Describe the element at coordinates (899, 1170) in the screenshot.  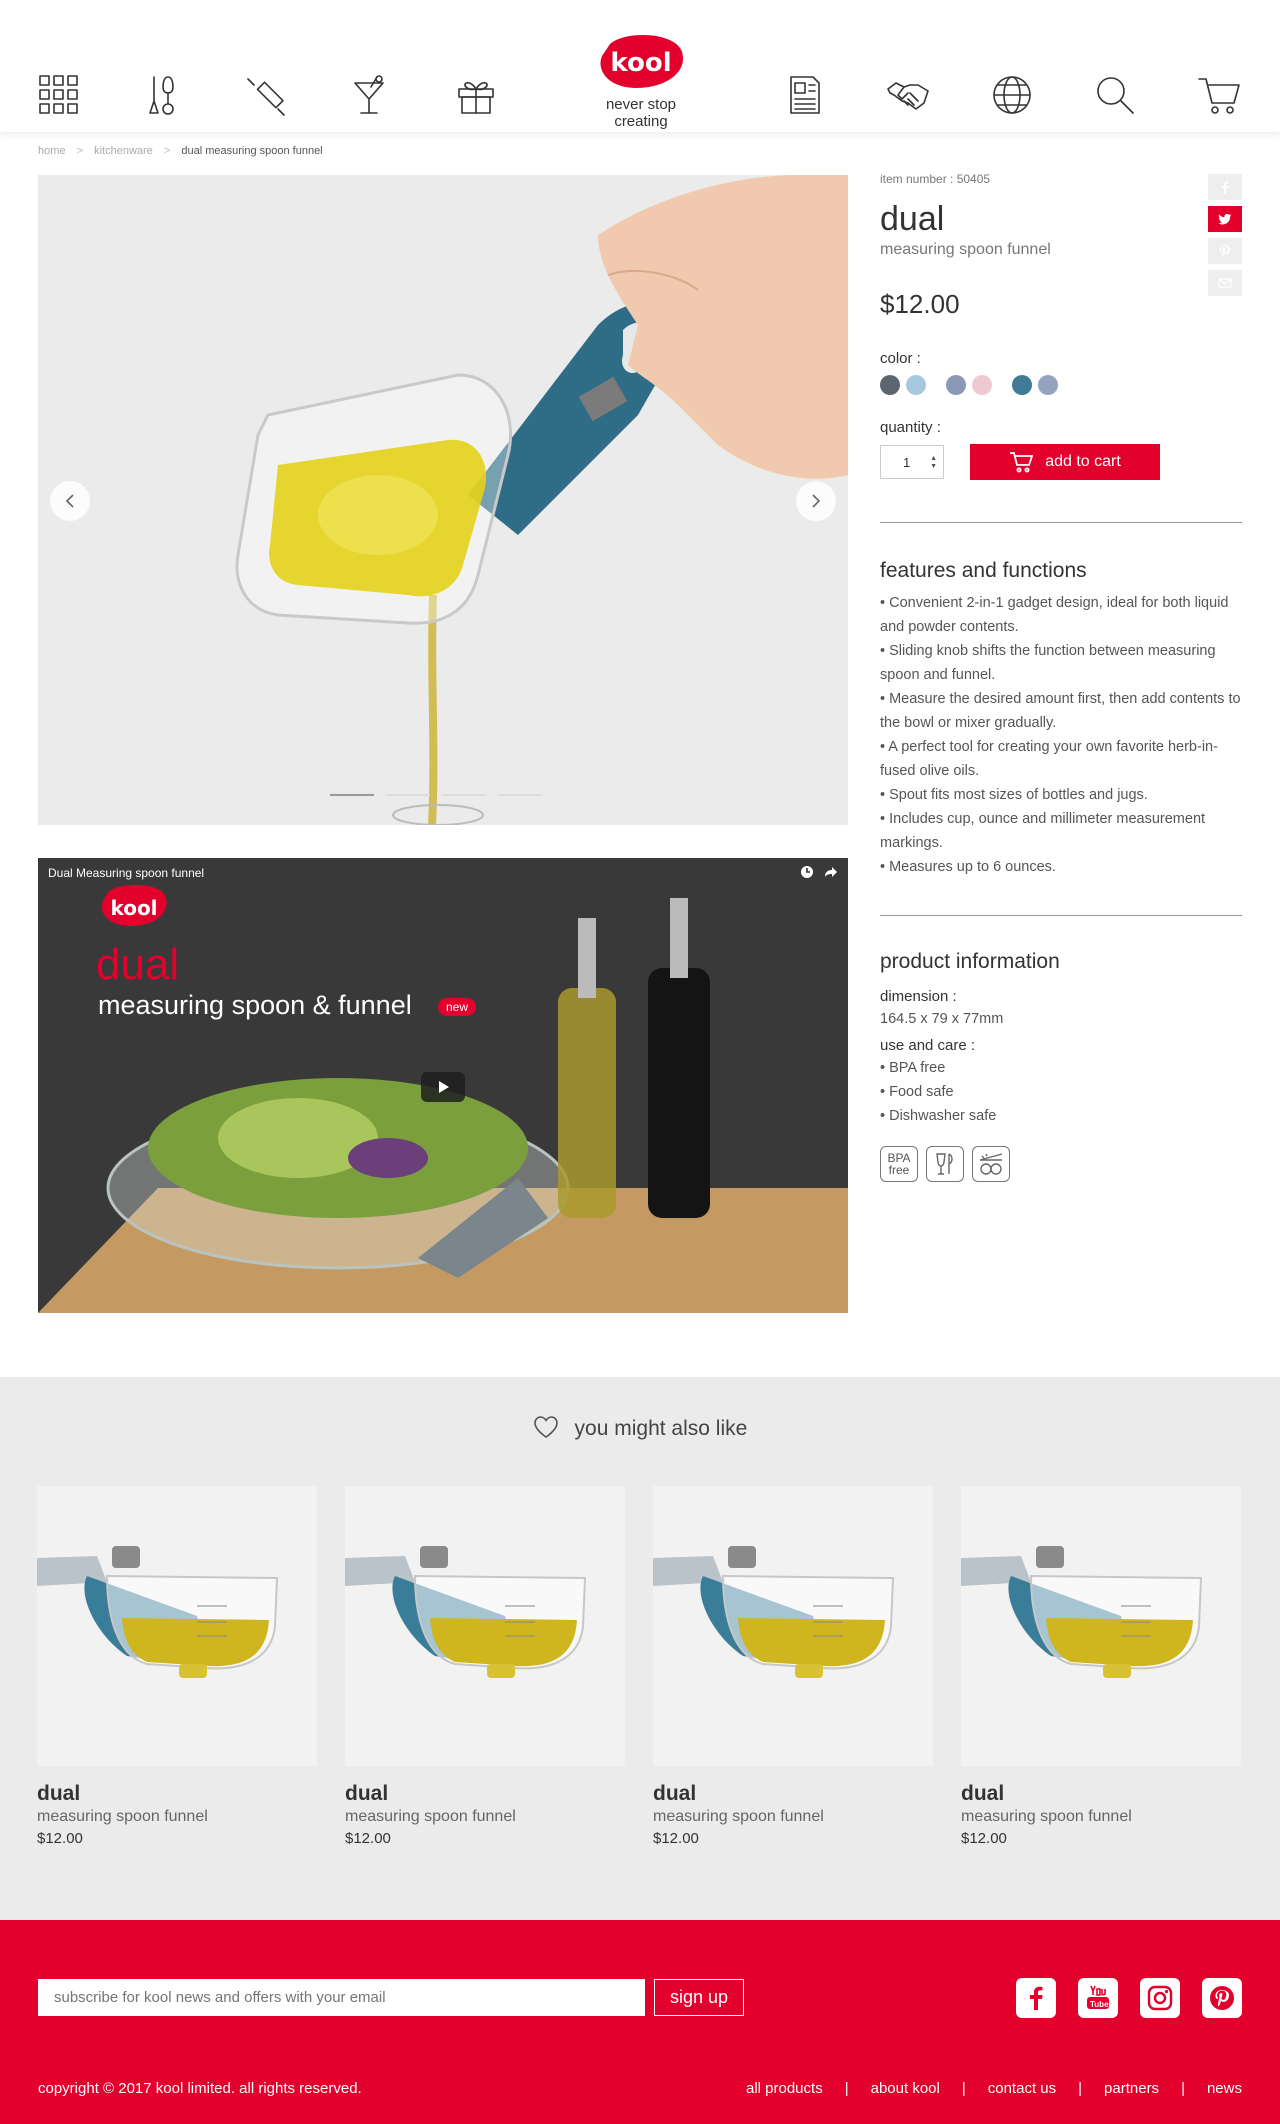
I see `bpa-free-line2: free` at that location.